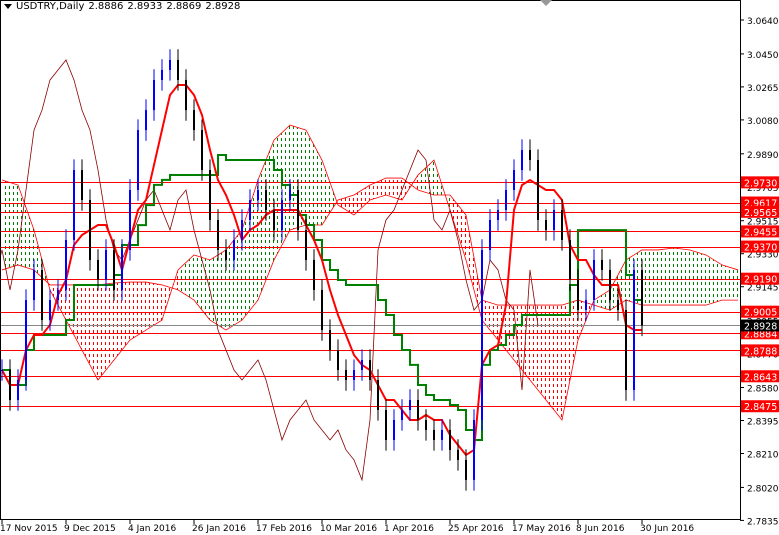  I want to click on symbol-label: USDTRY,Daily, so click(50, 6).